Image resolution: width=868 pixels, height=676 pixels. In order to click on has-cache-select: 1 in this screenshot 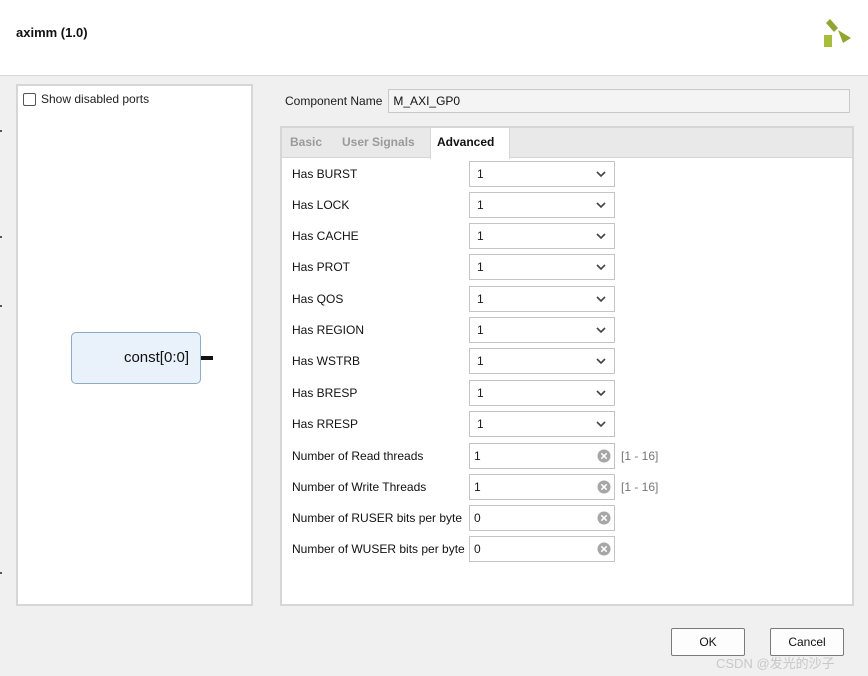, I will do `click(542, 236)`.